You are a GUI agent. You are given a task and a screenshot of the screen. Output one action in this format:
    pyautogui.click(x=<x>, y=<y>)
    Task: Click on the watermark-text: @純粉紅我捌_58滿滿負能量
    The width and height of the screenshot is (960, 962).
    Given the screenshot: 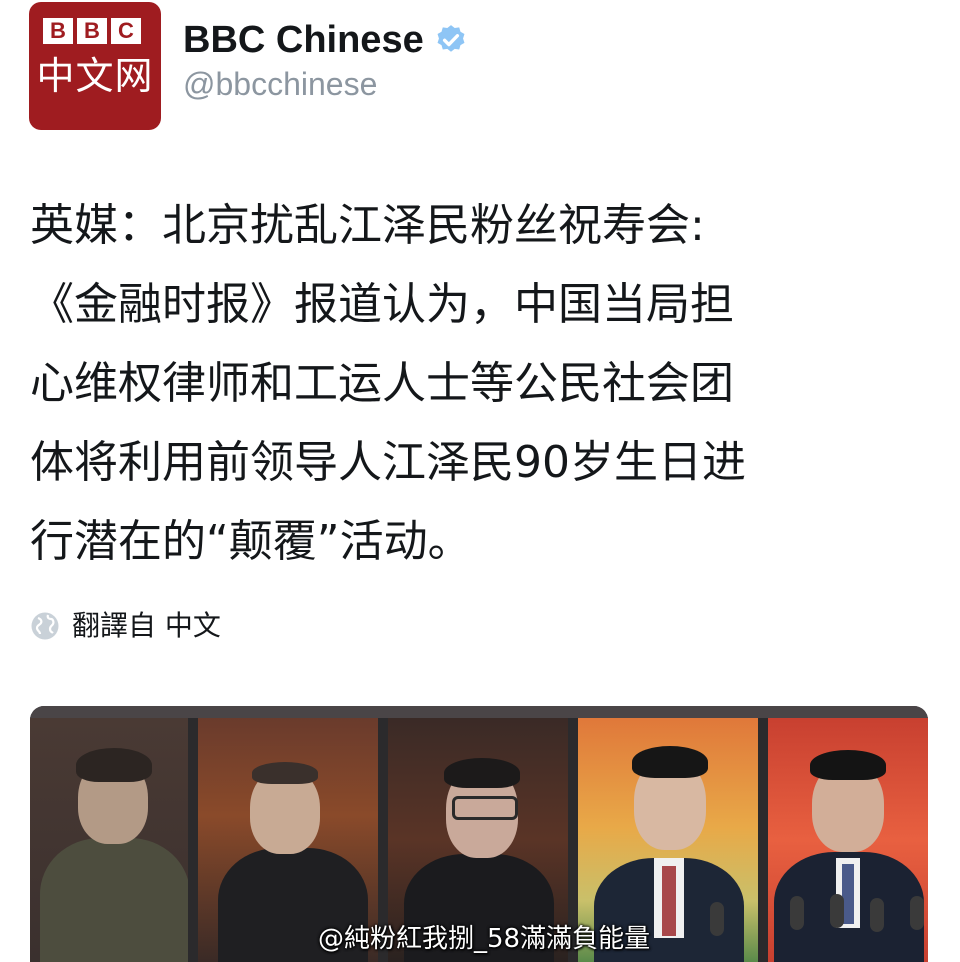 What is the action you would take?
    pyautogui.click(x=484, y=939)
    